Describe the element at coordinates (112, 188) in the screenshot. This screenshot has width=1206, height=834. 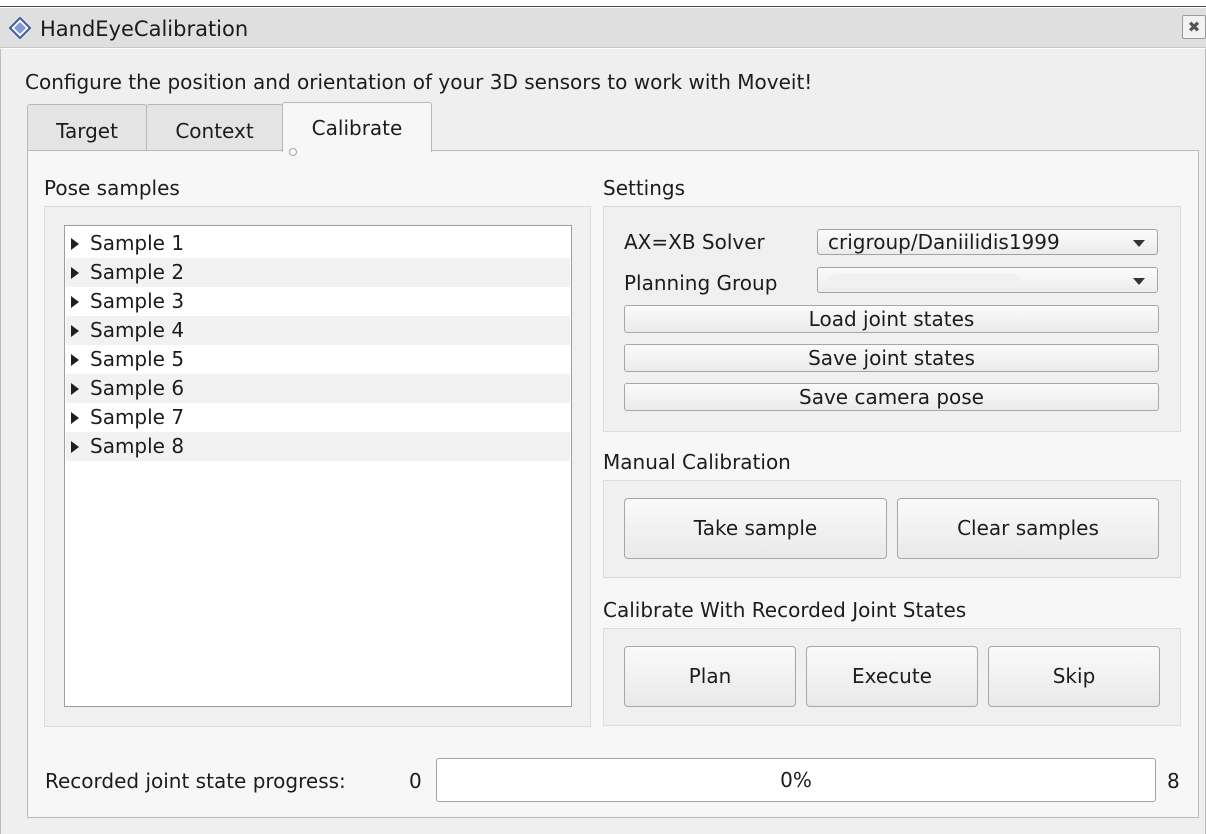
I see `pose-samples-title: Pose samples` at that location.